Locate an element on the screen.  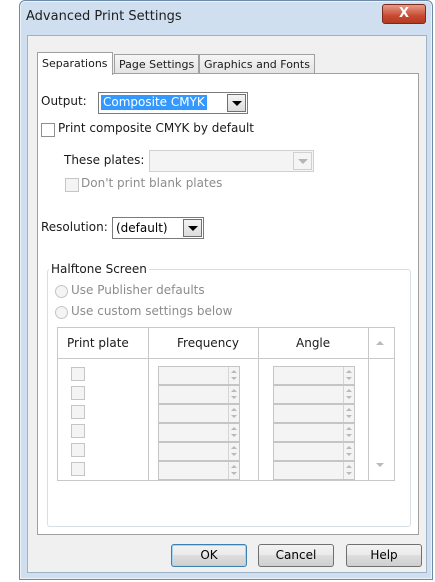
col-angle: Angle is located at coordinates (313, 343).